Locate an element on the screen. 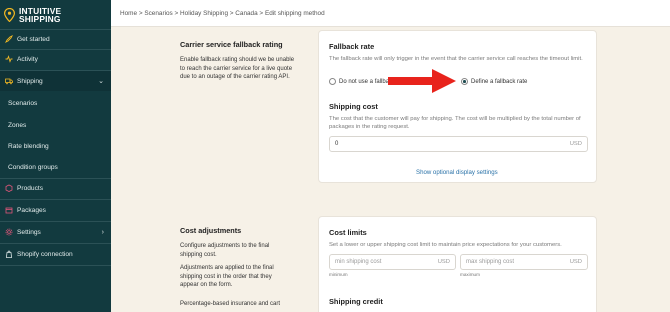 The image size is (670, 312). box-icon is located at coordinates (9, 188).